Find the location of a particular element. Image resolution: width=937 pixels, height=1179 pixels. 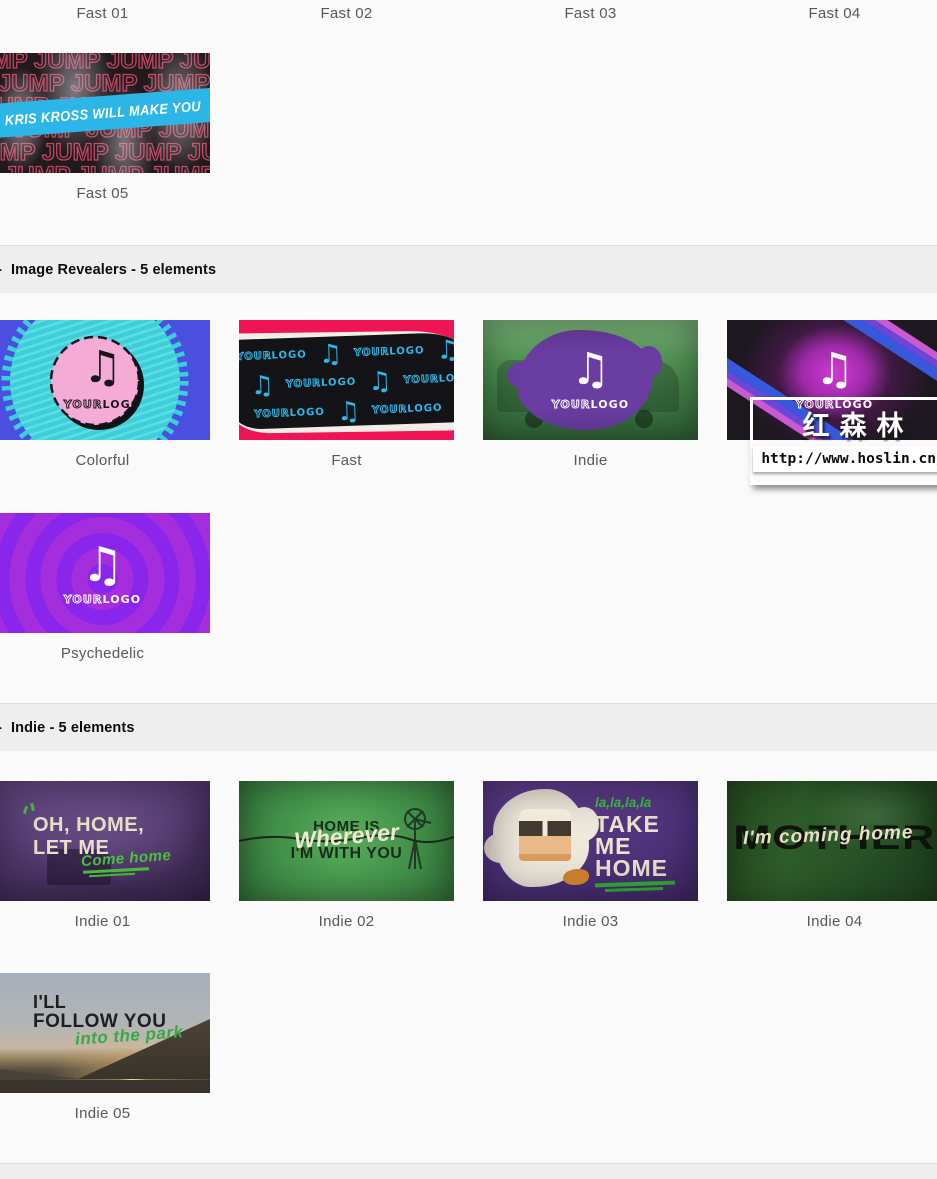

section-title: Image Revealers - 5 elements is located at coordinates (114, 269).